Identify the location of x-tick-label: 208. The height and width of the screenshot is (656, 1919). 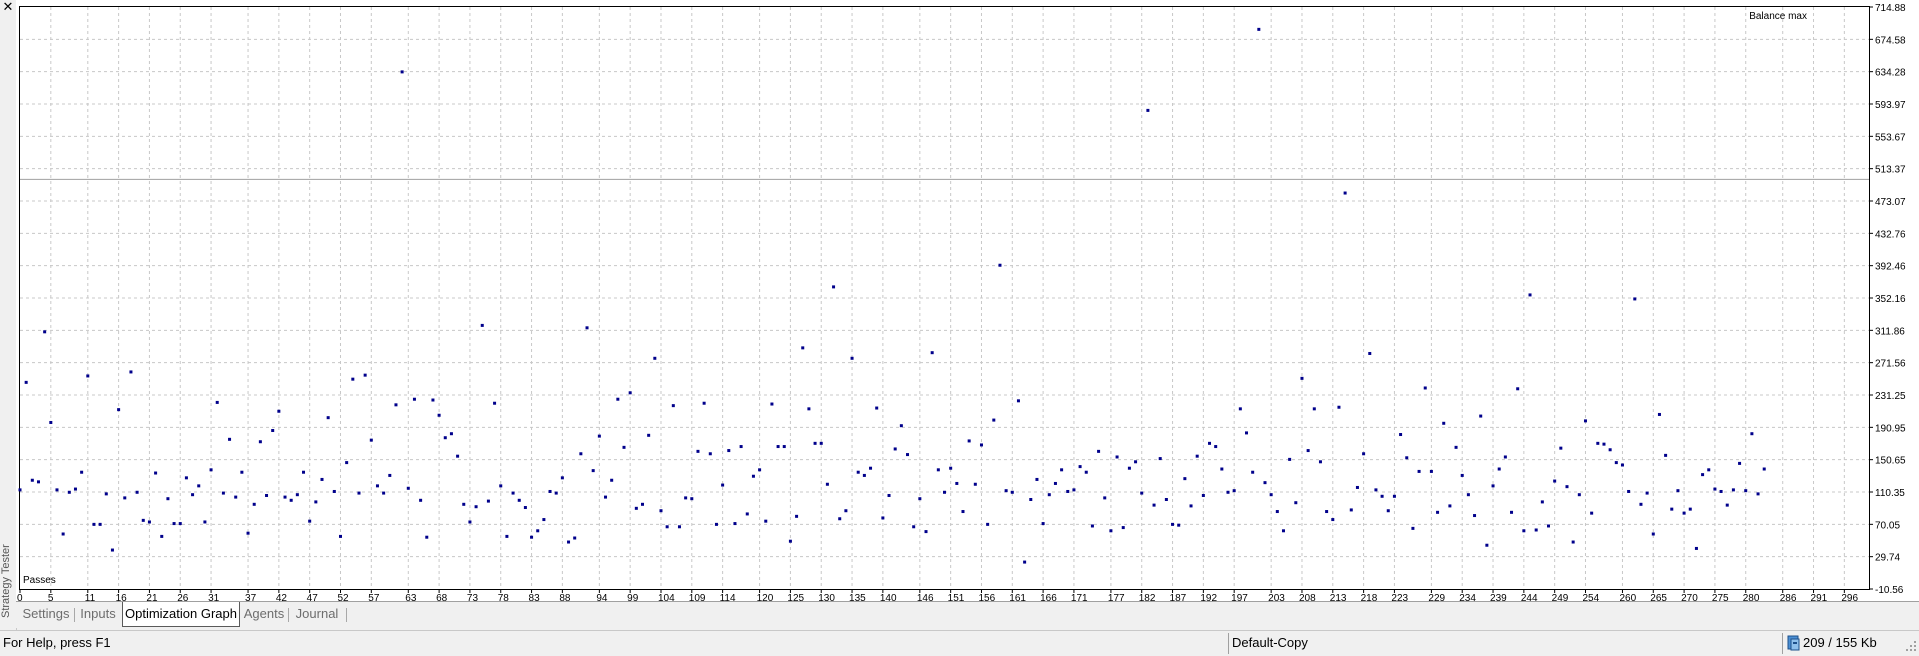
(1307, 597).